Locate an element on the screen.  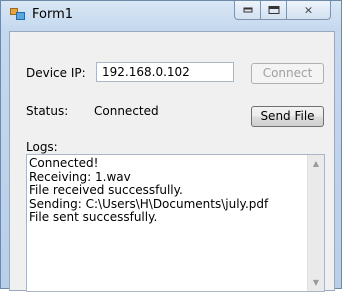
minimize-icon is located at coordinates (247, 10).